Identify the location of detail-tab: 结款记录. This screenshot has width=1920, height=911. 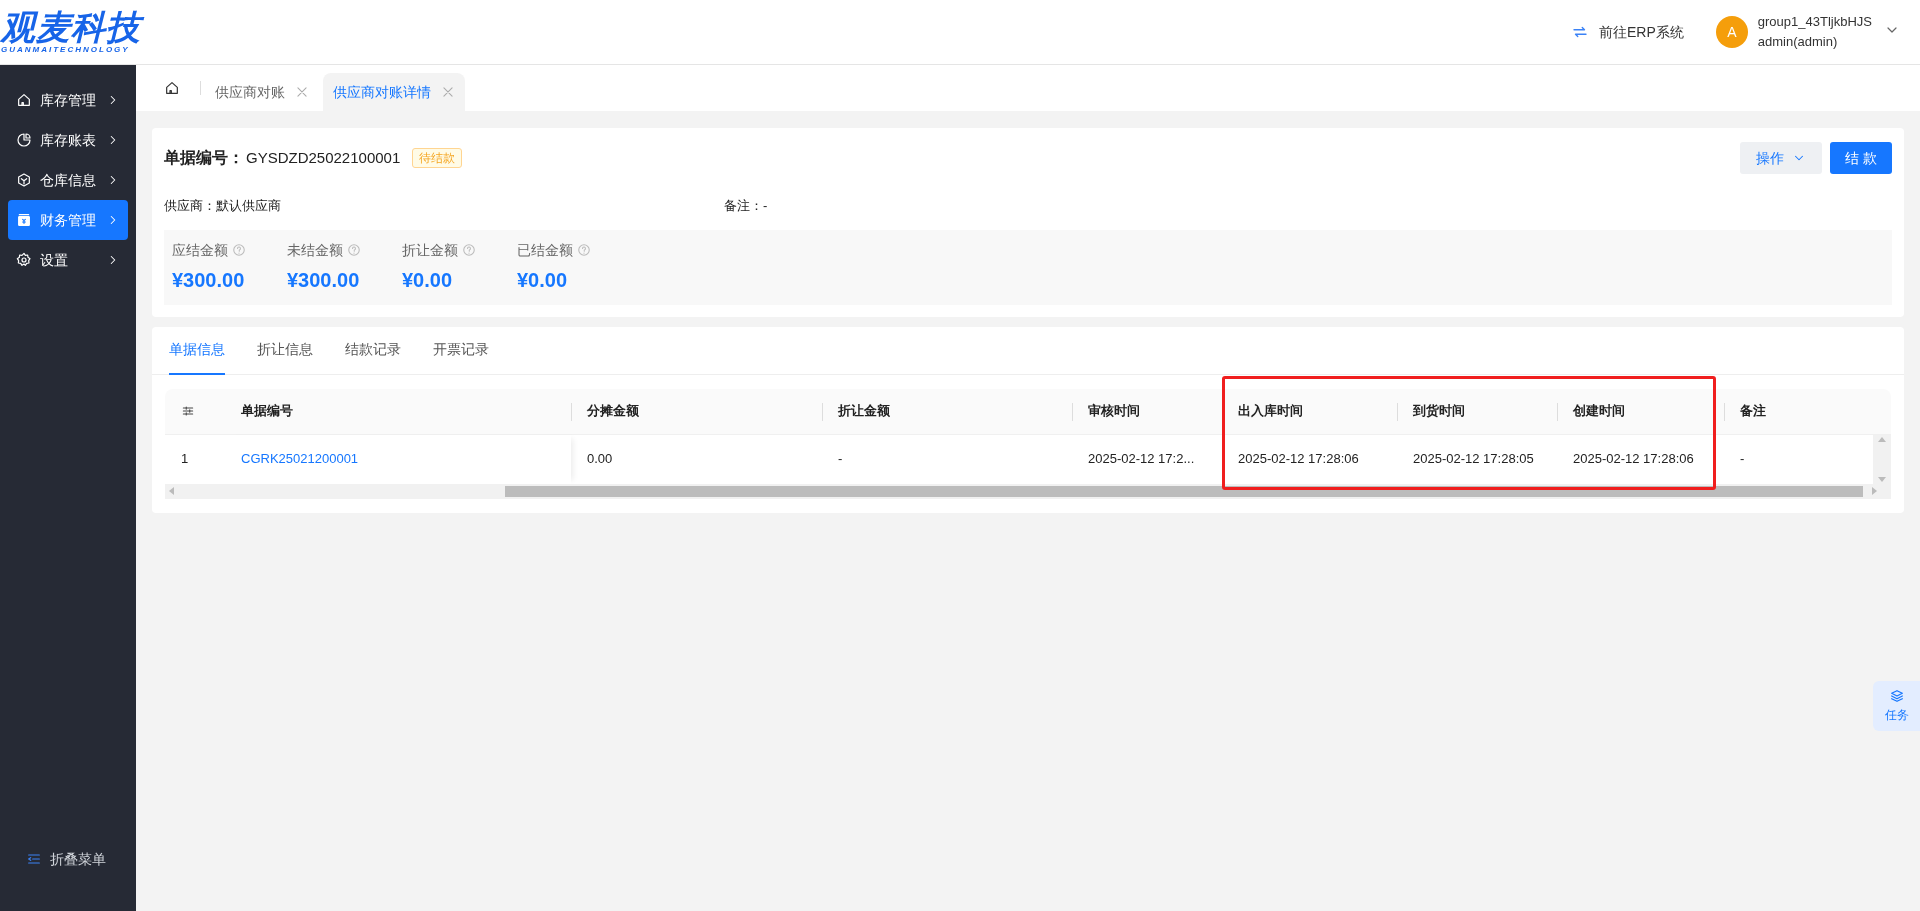
(373, 350).